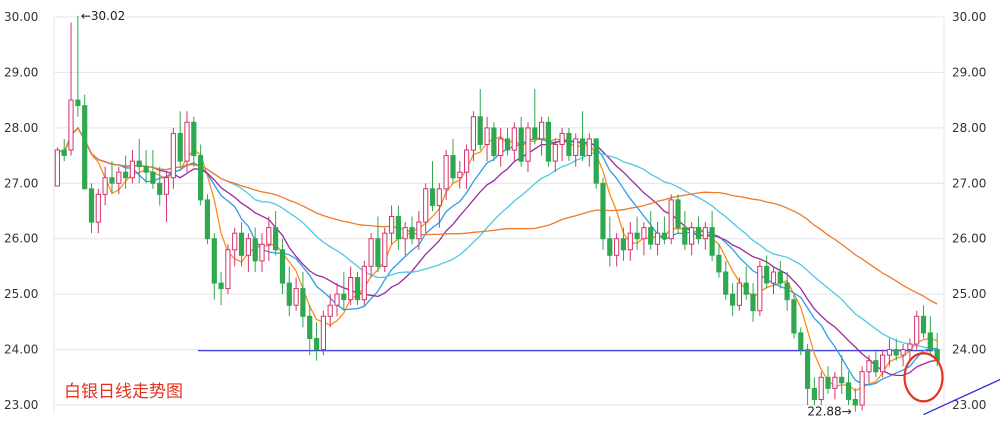 The height and width of the screenshot is (426, 1000). Describe the element at coordinates (103, 16) in the screenshot. I see `high-price-label: ←30.02` at that location.